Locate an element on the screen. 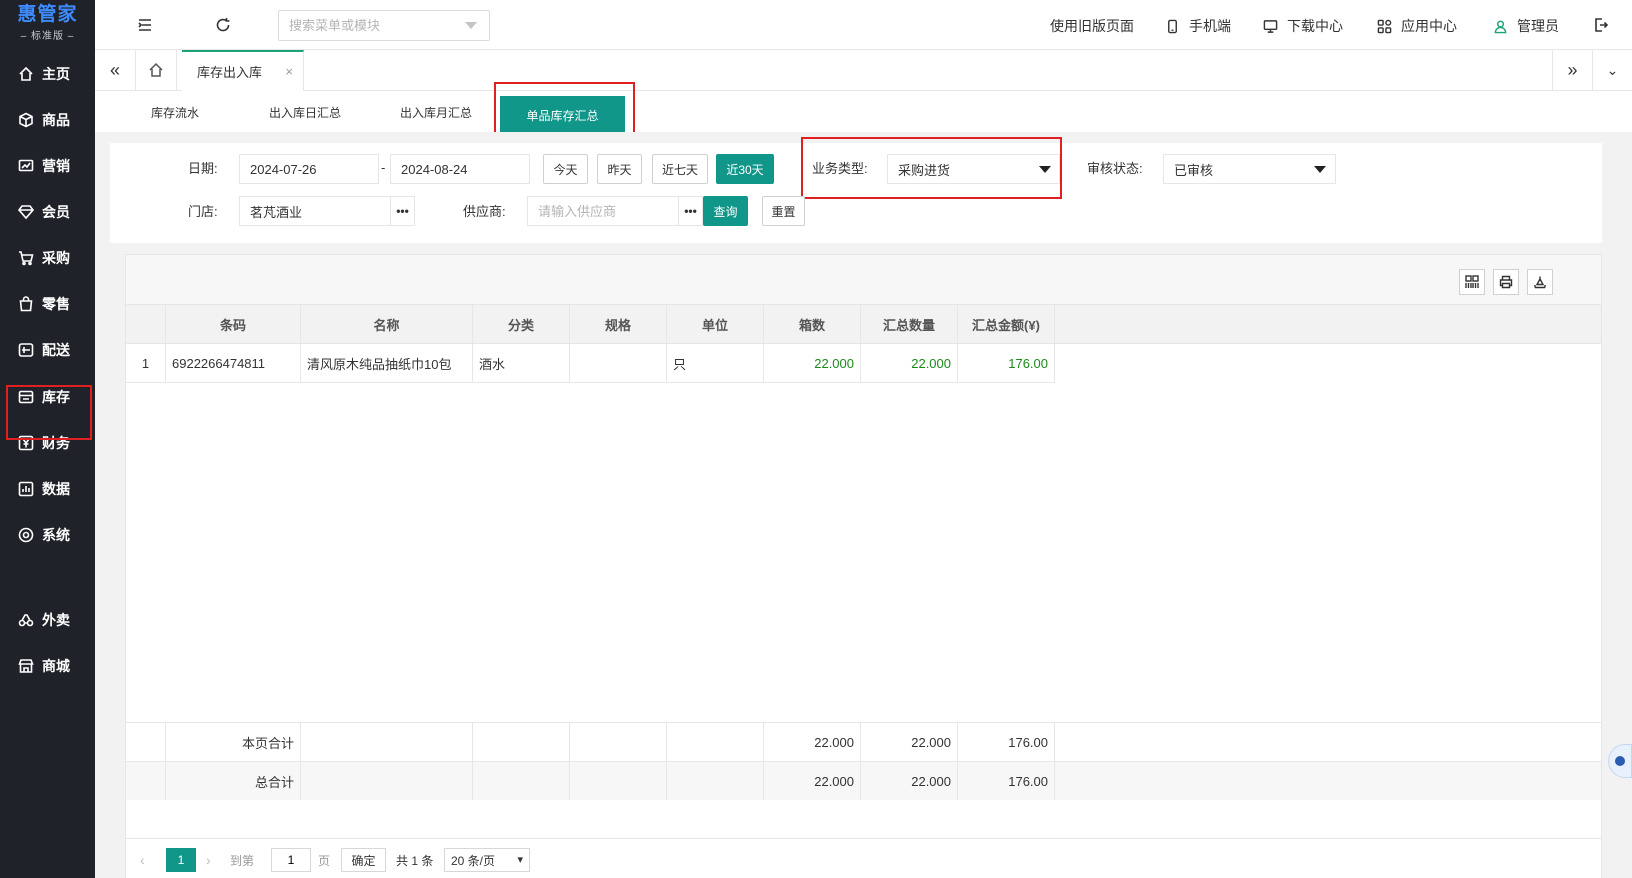  sidebar-item-goods: 商品 is located at coordinates (47, 120).